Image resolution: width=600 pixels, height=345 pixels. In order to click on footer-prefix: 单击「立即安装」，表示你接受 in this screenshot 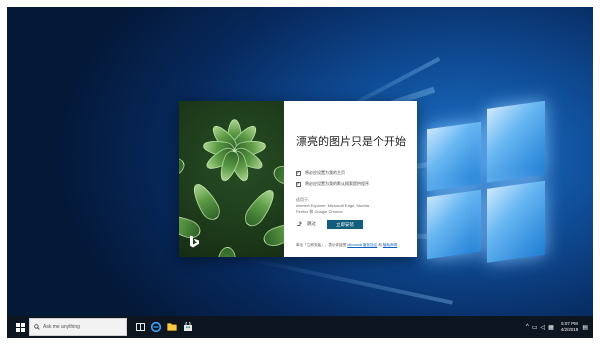, I will do `click(321, 245)`.